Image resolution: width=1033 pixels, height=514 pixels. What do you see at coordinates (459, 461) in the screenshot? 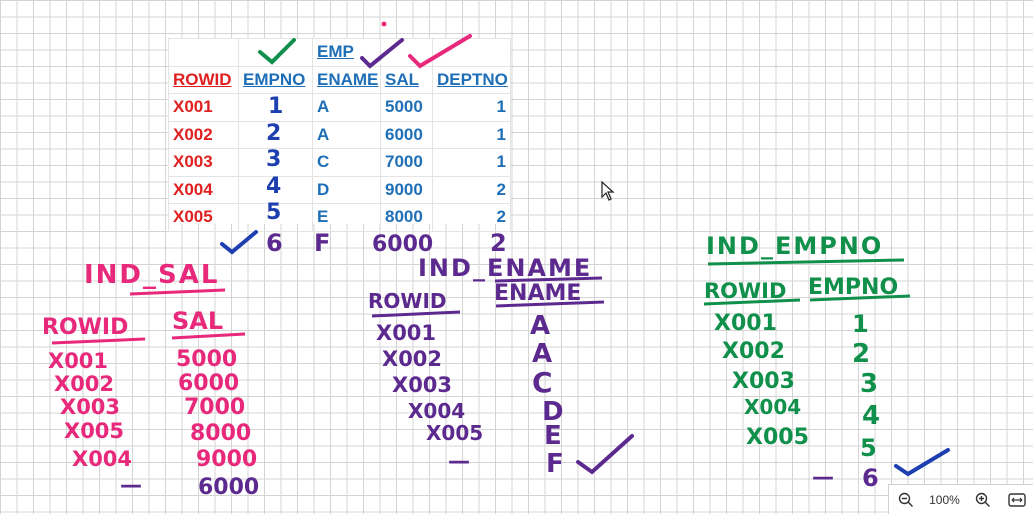
I see `ind-ename-rowid: —` at bounding box center [459, 461].